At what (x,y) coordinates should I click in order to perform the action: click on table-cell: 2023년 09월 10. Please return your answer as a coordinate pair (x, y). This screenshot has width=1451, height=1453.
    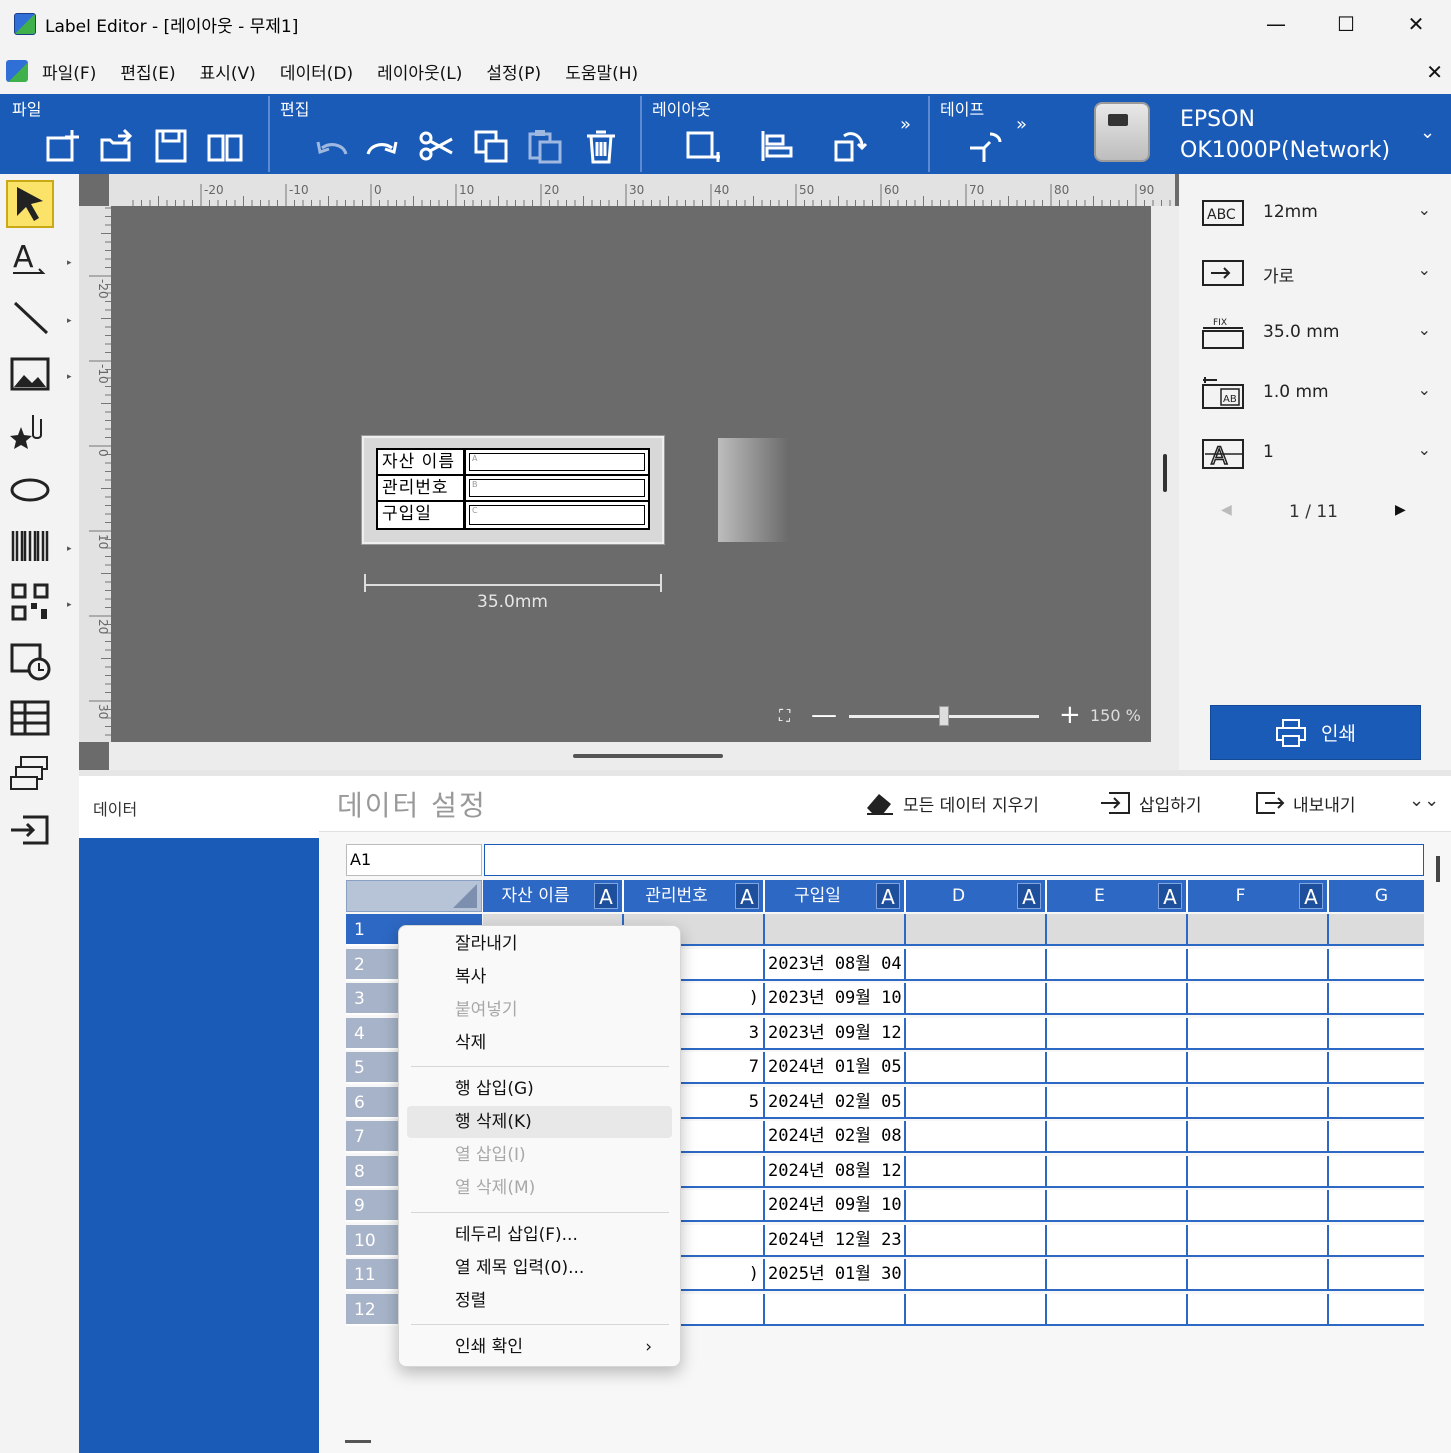
    Looking at the image, I should click on (835, 999).